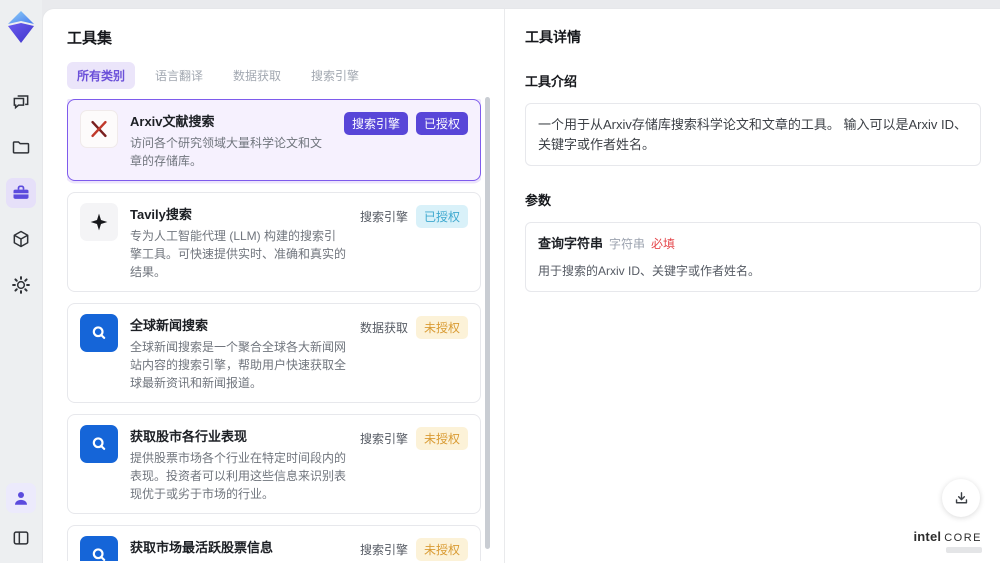  Describe the element at coordinates (963, 538) in the screenshot. I see `core-logo-text: CORE` at that location.